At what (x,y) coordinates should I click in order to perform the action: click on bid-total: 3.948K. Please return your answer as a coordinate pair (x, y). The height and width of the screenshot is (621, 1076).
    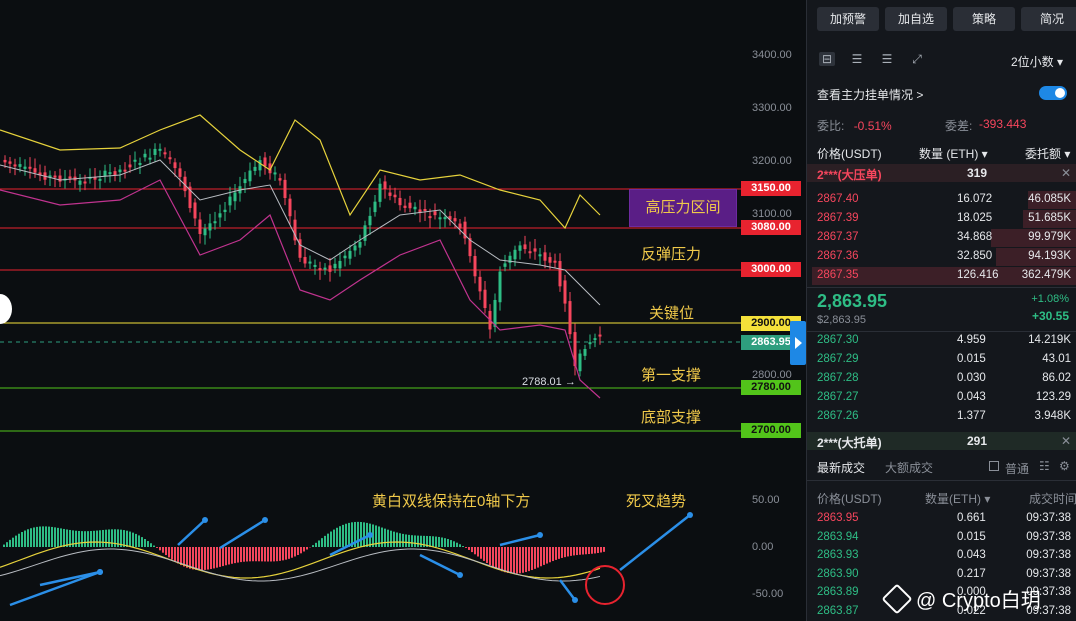
    Looking at the image, I should click on (1052, 416).